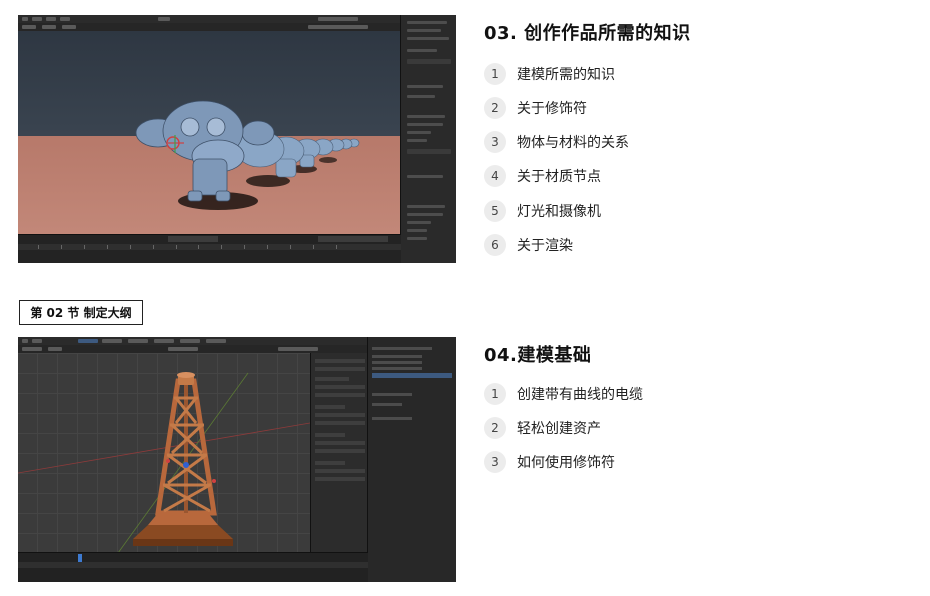 Image resolution: width=930 pixels, height=596 pixels. Describe the element at coordinates (566, 75) in the screenshot. I see `item-label: 建模所需的知识` at that location.